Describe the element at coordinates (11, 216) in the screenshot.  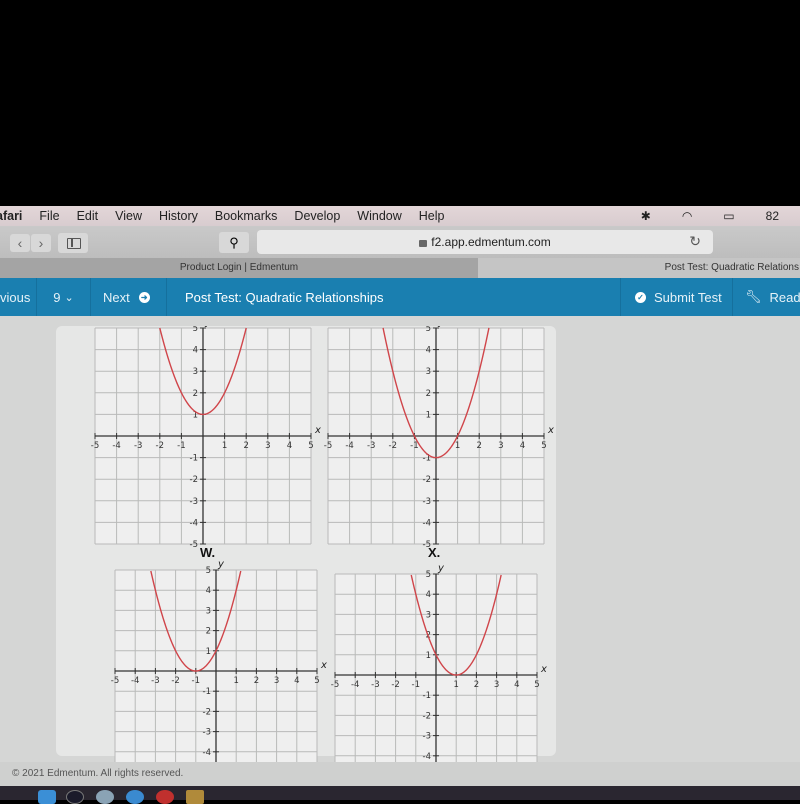
I see `menu-app-name: afari` at that location.